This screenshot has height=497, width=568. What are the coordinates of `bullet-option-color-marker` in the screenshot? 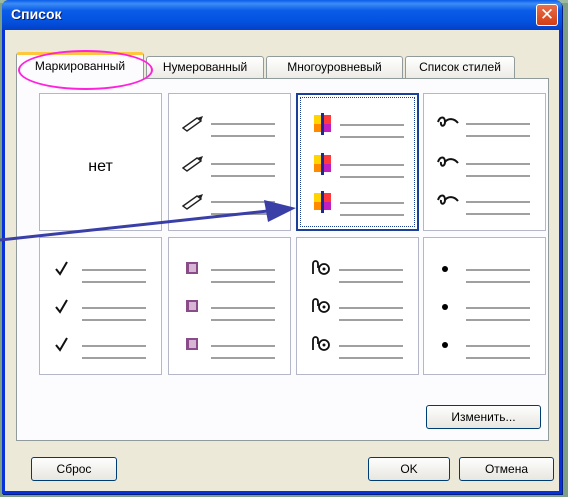 It's located at (357, 162).